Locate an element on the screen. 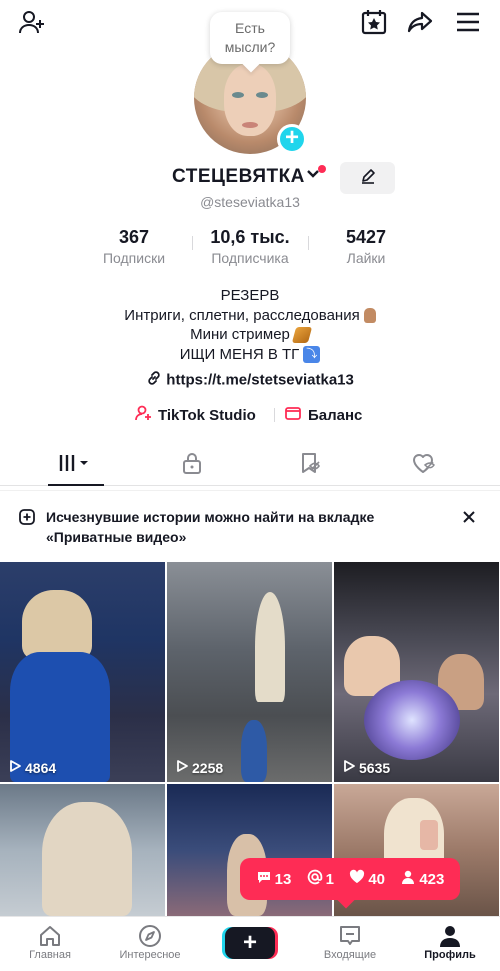 The width and height of the screenshot is (500, 971). nav-label: Профиль is located at coordinates (450, 955).